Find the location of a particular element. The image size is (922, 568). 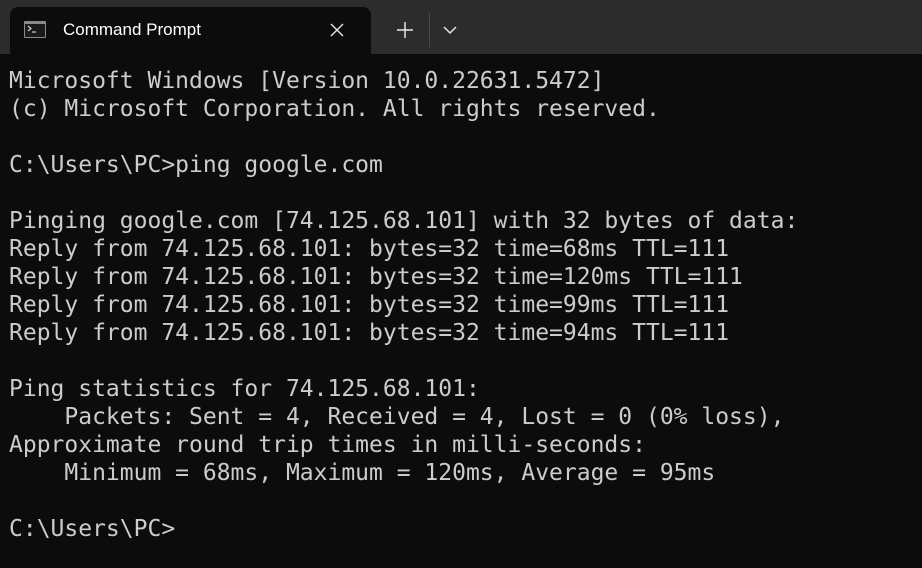

new-tab-button is located at coordinates (404, 29).